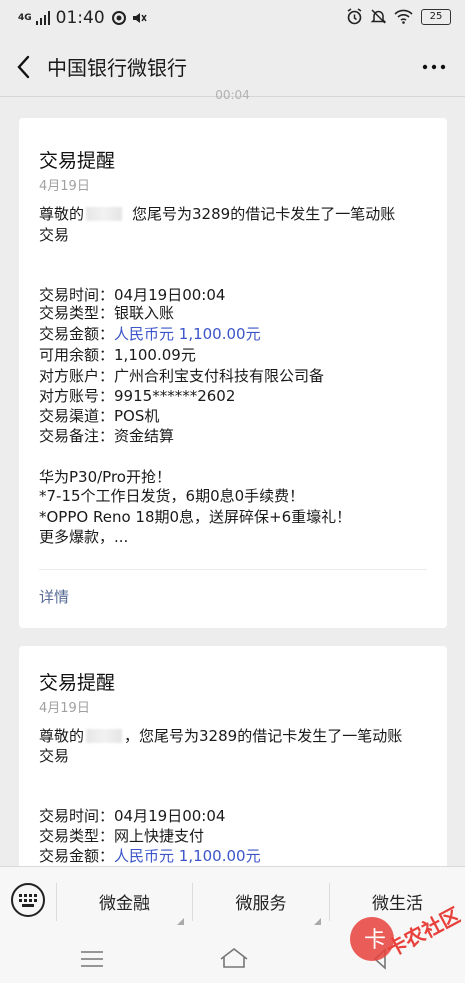 The width and height of the screenshot is (465, 983). I want to click on menu-item-wei-service: 微服务, so click(261, 901).